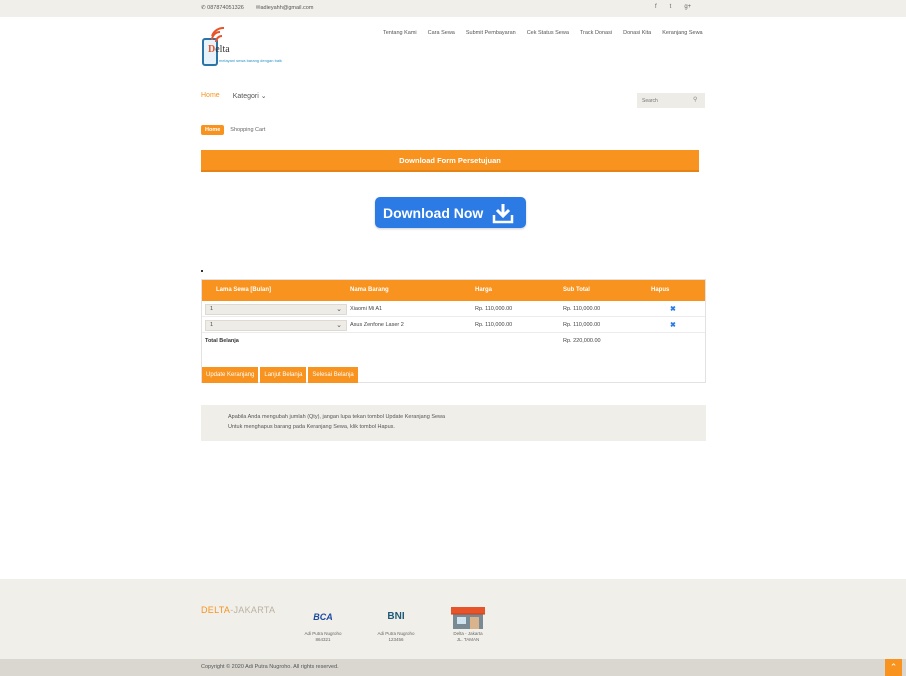  I want to click on phone-number: 087874051326, so click(225, 8).